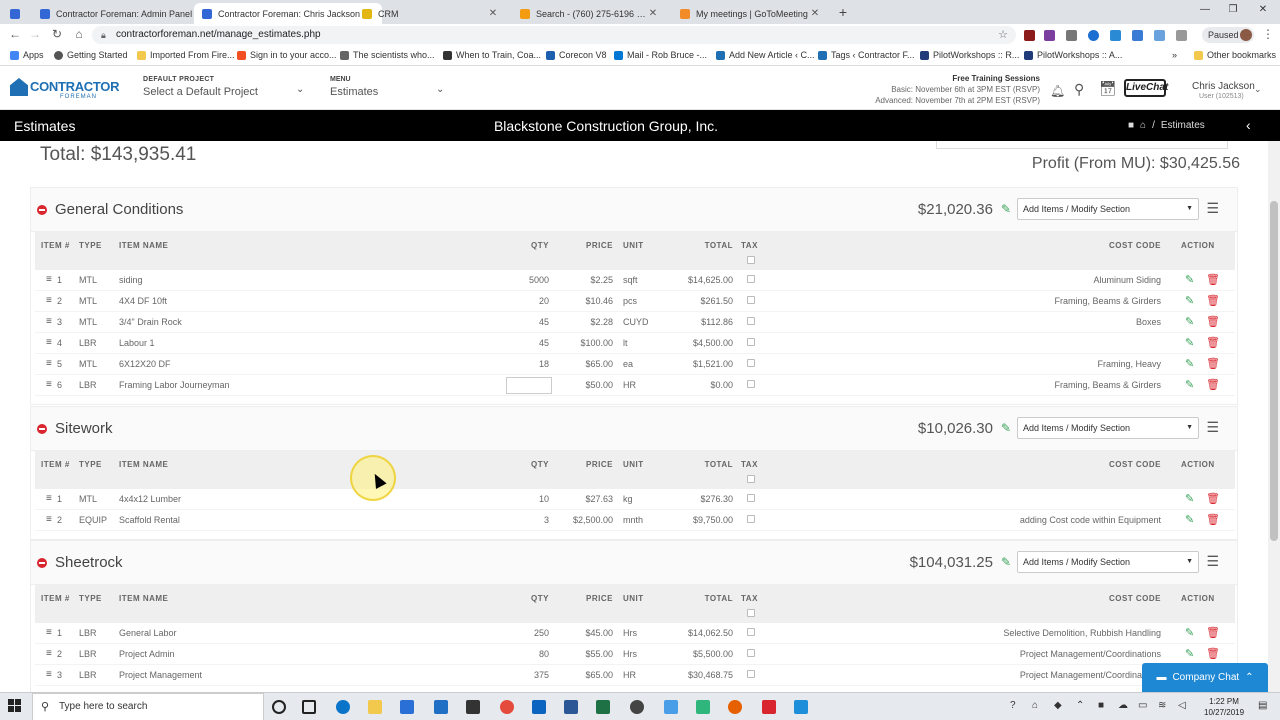 Image resolution: width=1280 pixels, height=720 pixels. What do you see at coordinates (703, 707) in the screenshot?
I see `slack-icon` at bounding box center [703, 707].